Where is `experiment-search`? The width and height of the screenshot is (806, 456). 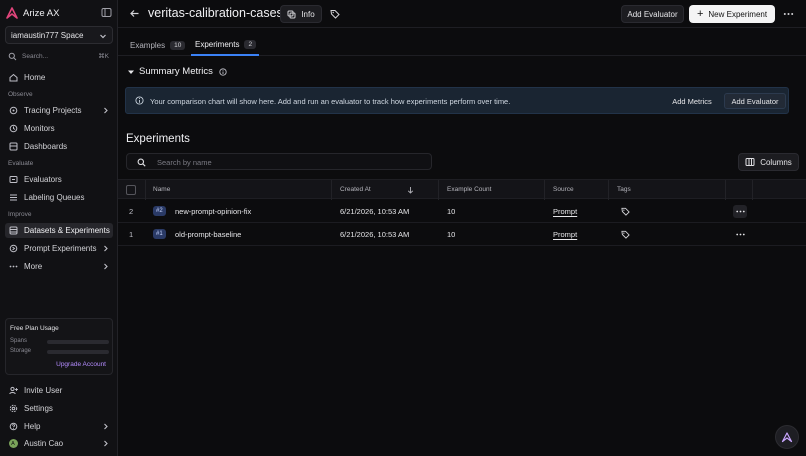 experiment-search is located at coordinates (279, 161).